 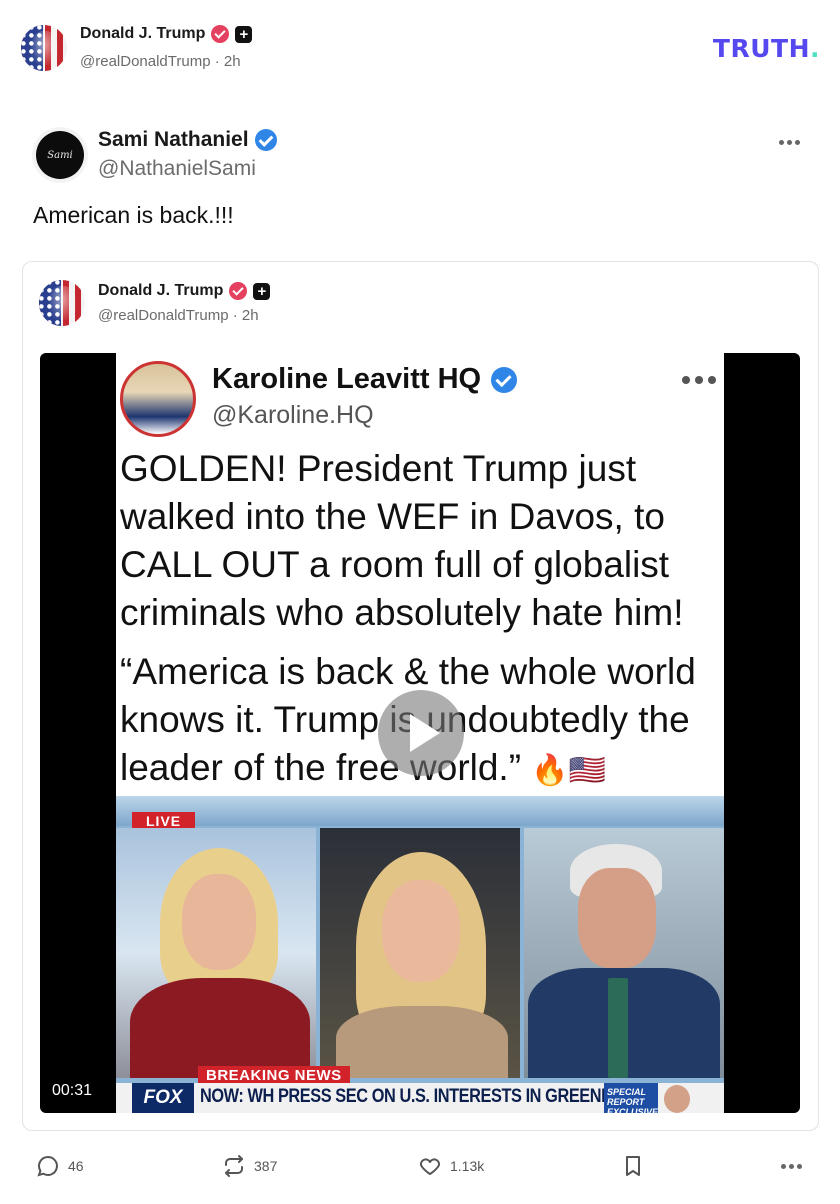 I want to click on quoted-author-handle-row: @realDonaldTrump · 2h, so click(x=178, y=315).